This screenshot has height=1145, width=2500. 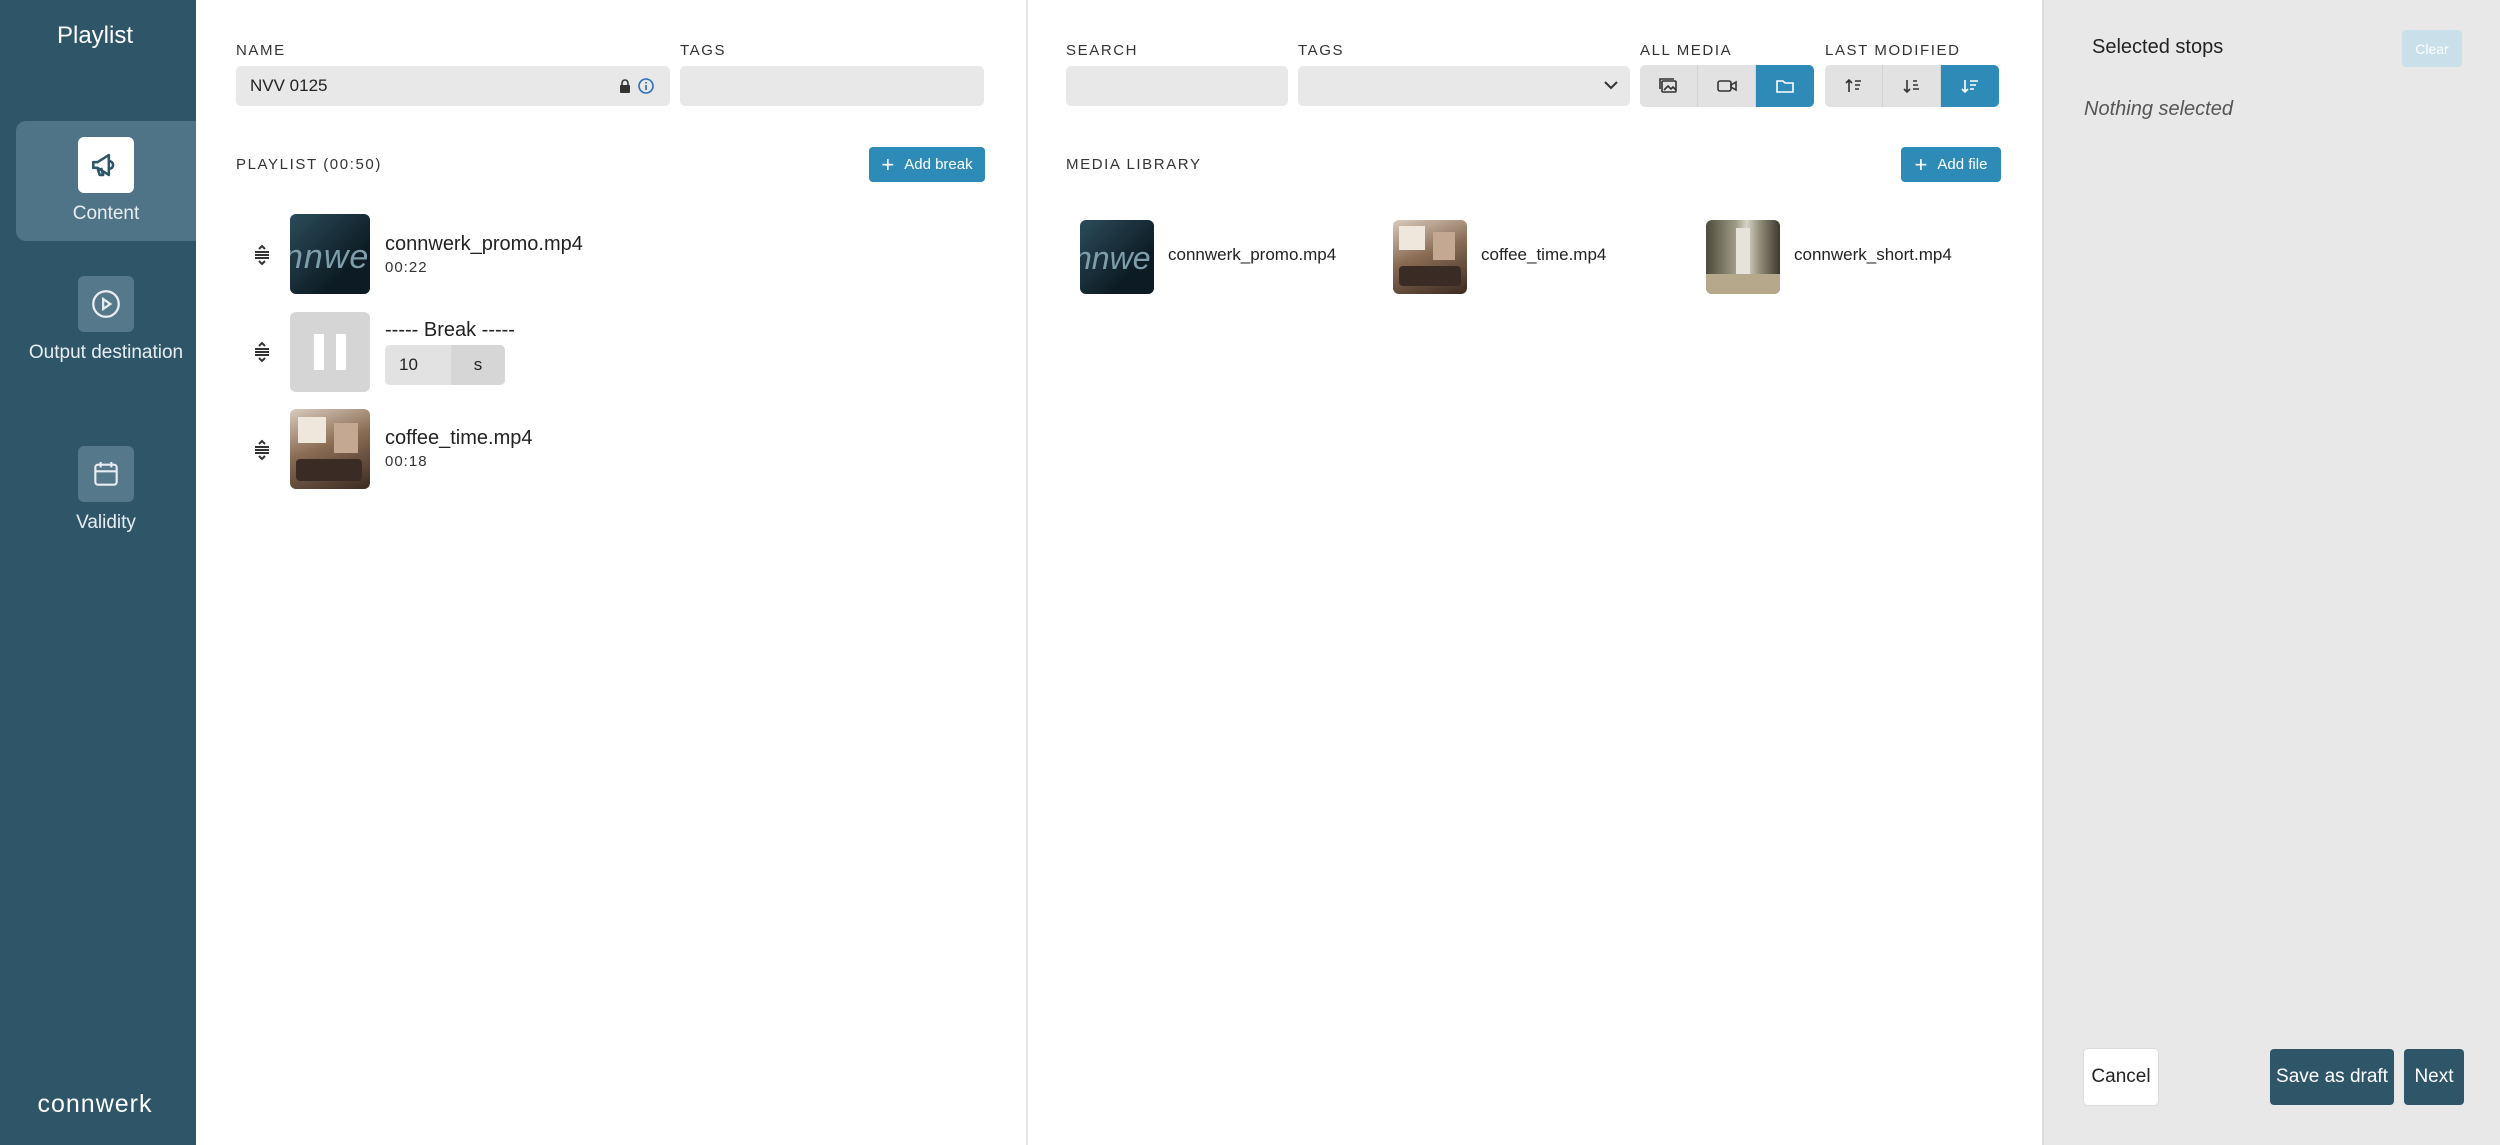 I want to click on info-icon, so click(x=646, y=88).